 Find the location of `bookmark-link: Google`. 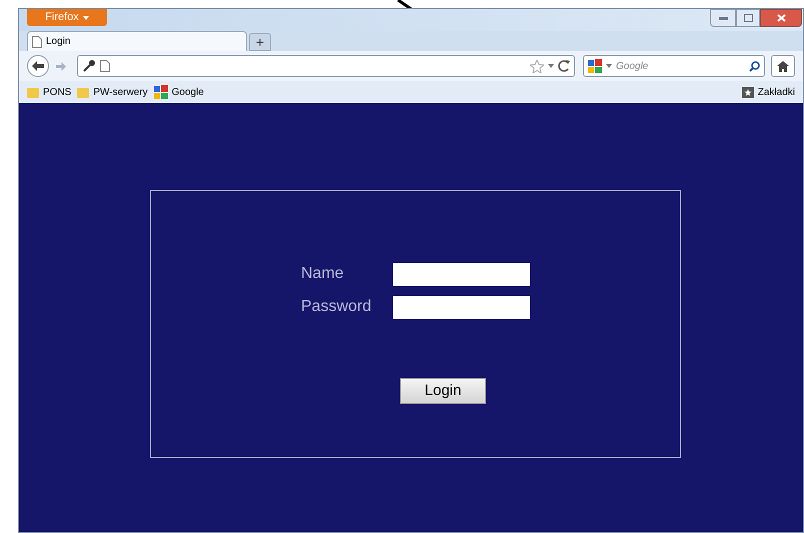

bookmark-link: Google is located at coordinates (179, 92).